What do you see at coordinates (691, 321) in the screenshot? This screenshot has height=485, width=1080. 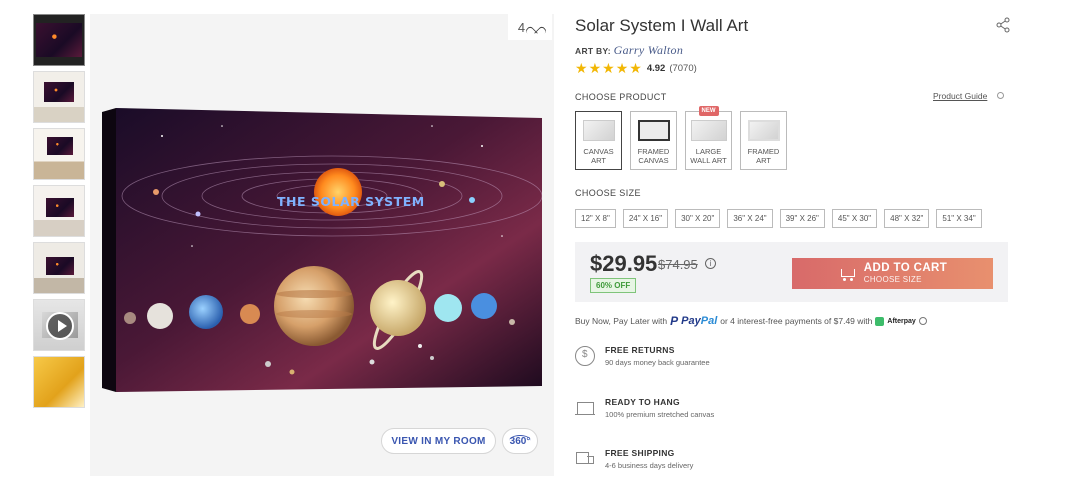 I see `paypal-pay: Pay` at bounding box center [691, 321].